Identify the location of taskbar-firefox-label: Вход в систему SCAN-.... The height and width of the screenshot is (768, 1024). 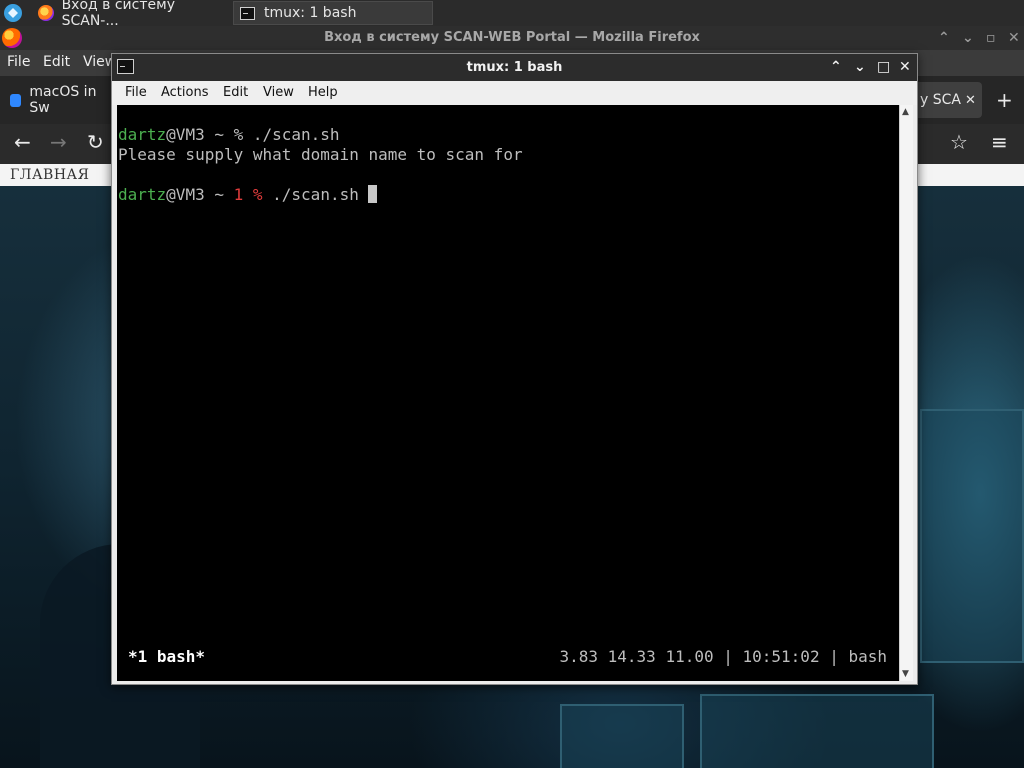
(118, 14).